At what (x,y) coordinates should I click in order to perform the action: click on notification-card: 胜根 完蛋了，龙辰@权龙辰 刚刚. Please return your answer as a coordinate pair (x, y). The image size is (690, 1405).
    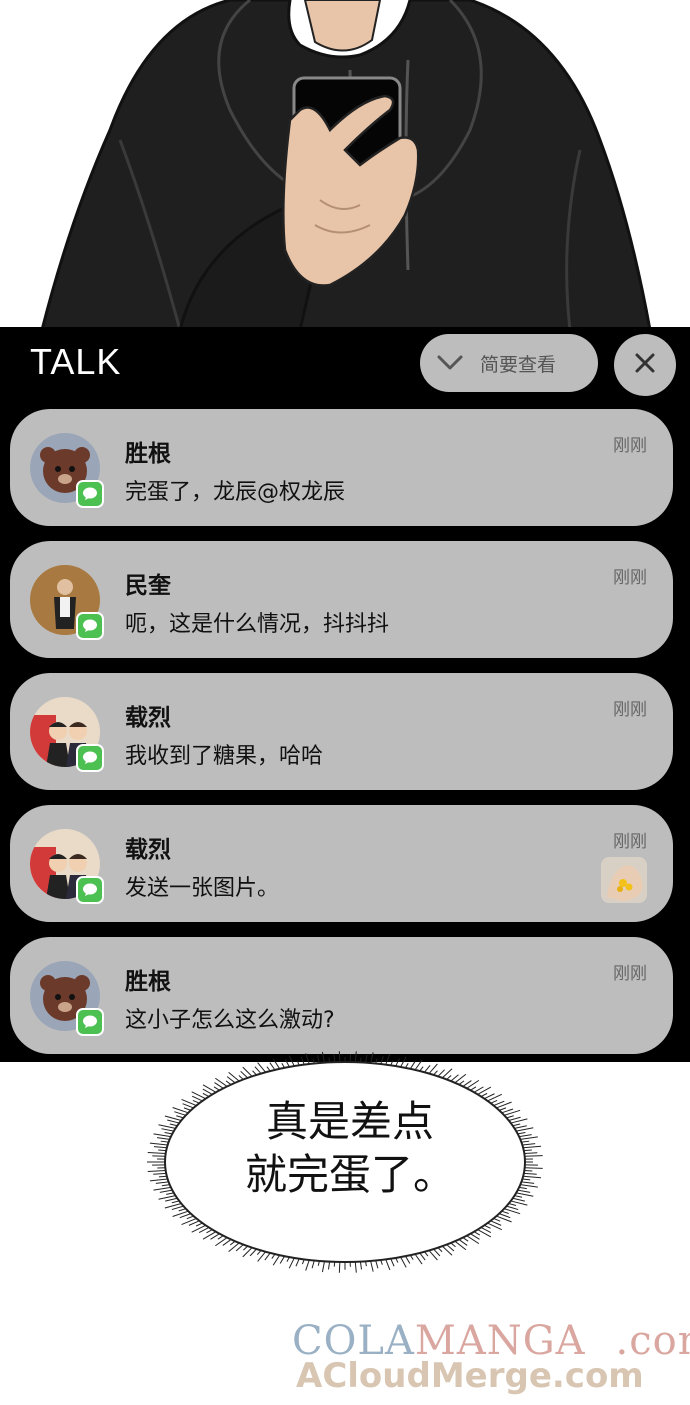
    Looking at the image, I should click on (341, 467).